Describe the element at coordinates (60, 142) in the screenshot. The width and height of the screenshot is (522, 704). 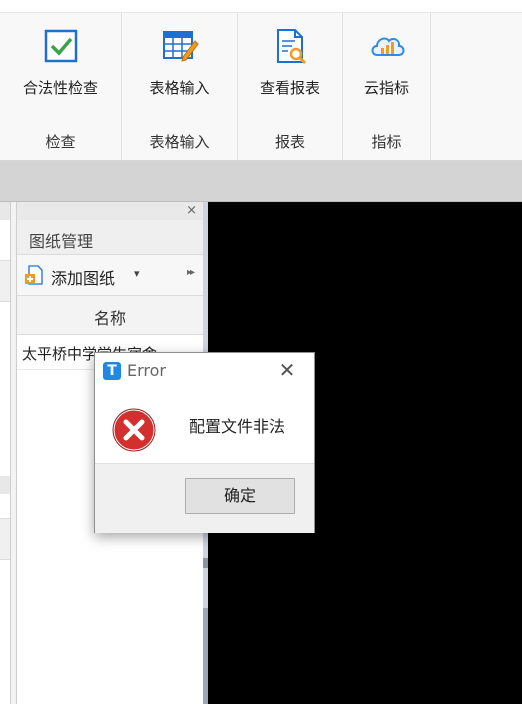
I see `group-label-check: 检查` at that location.